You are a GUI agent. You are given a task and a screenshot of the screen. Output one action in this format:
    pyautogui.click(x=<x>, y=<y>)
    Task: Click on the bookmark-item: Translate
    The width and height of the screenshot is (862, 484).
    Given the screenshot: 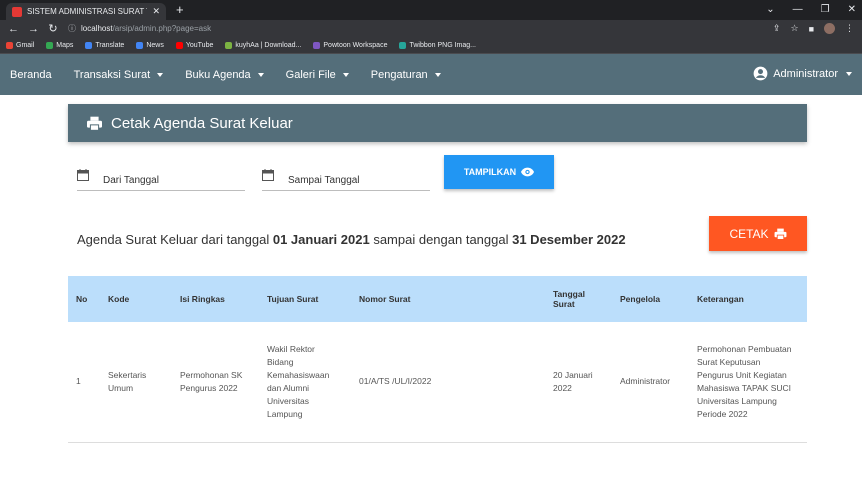 What is the action you would take?
    pyautogui.click(x=105, y=45)
    